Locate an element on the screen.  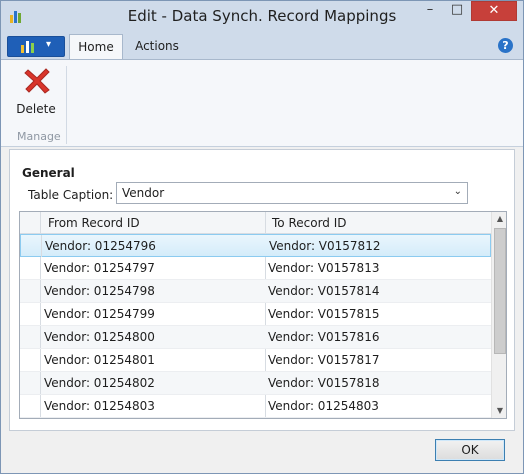
table-caption-label: Table Caption: is located at coordinates (71, 195).